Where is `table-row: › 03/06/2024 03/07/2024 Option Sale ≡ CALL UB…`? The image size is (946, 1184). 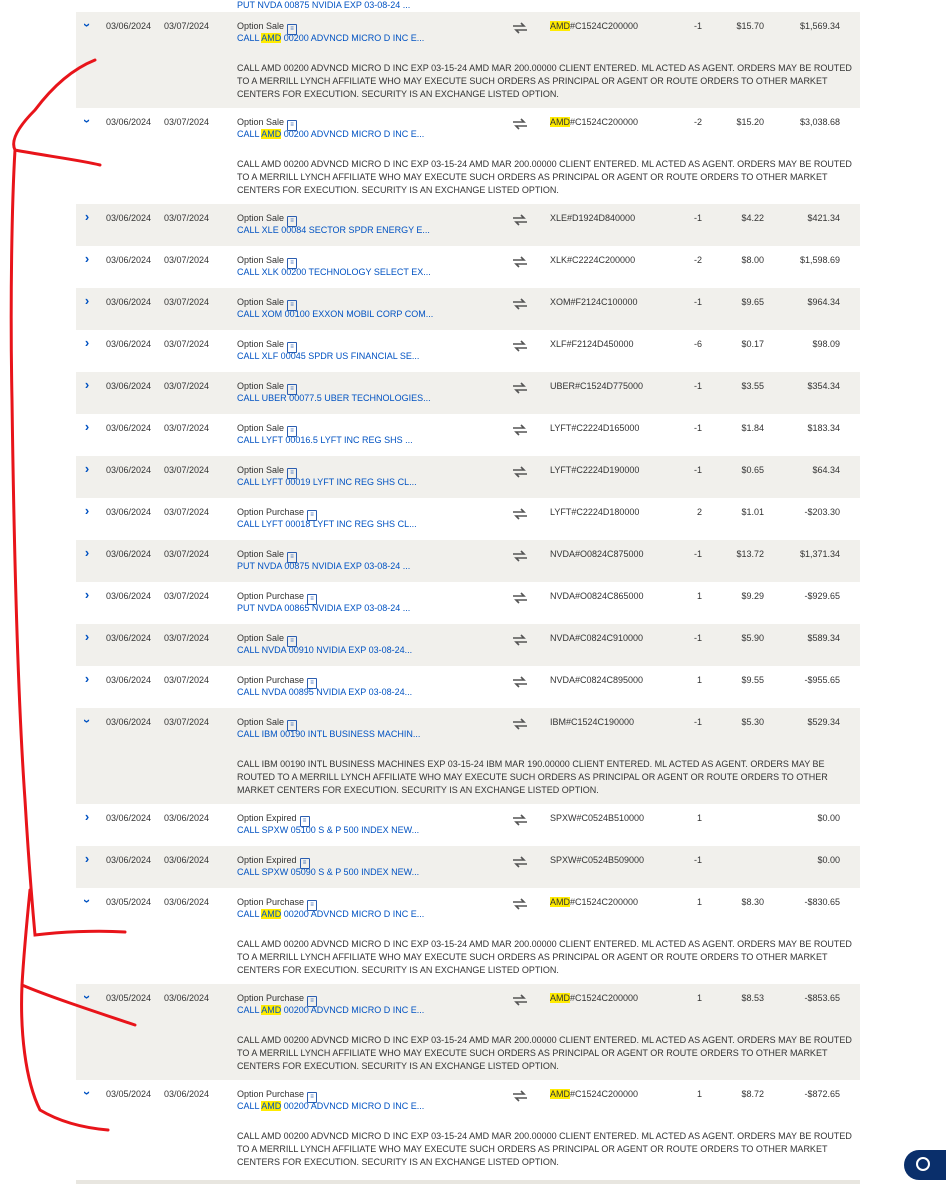
table-row: › 03/06/2024 03/07/2024 Option Sale ≡ CALL UB… is located at coordinates (468, 393).